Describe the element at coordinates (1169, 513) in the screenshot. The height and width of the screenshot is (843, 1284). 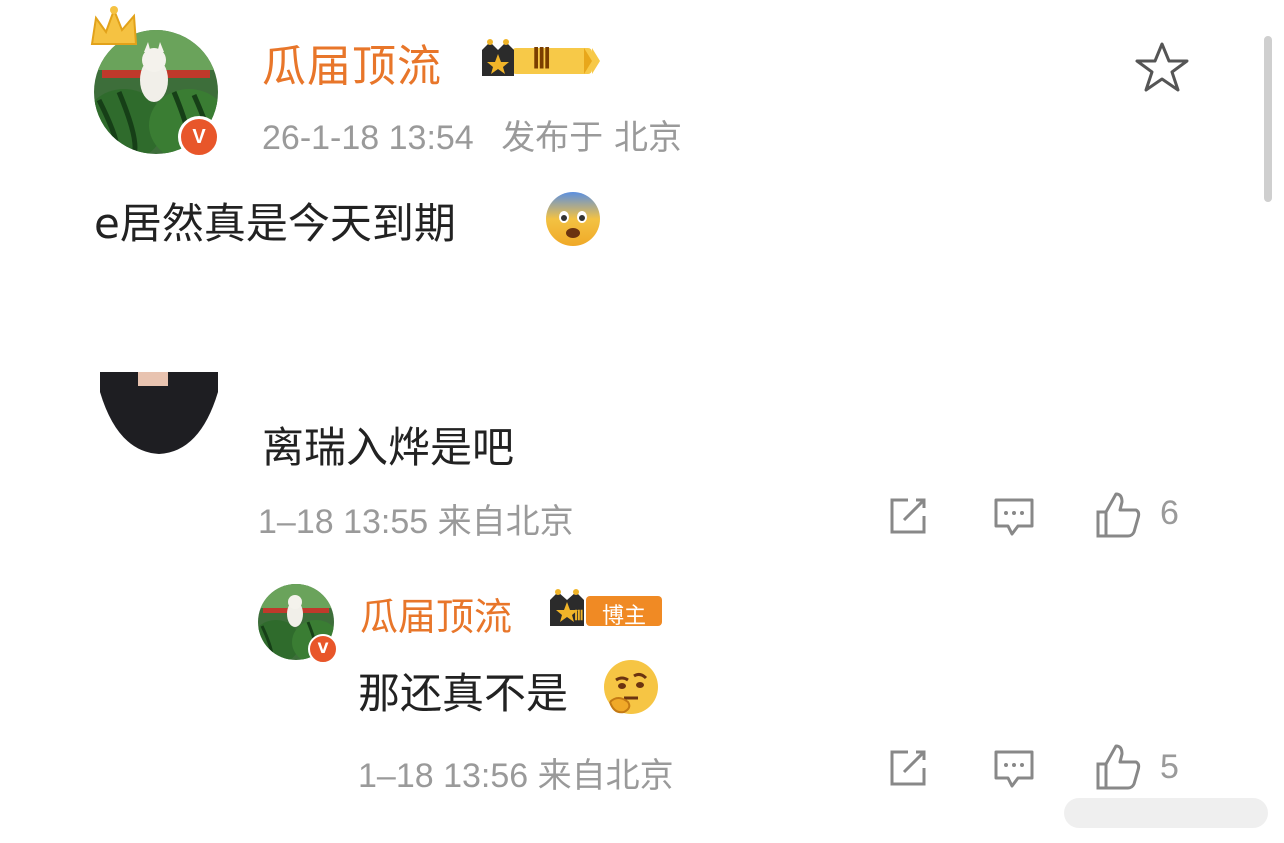
I see `like-count: 6` at that location.